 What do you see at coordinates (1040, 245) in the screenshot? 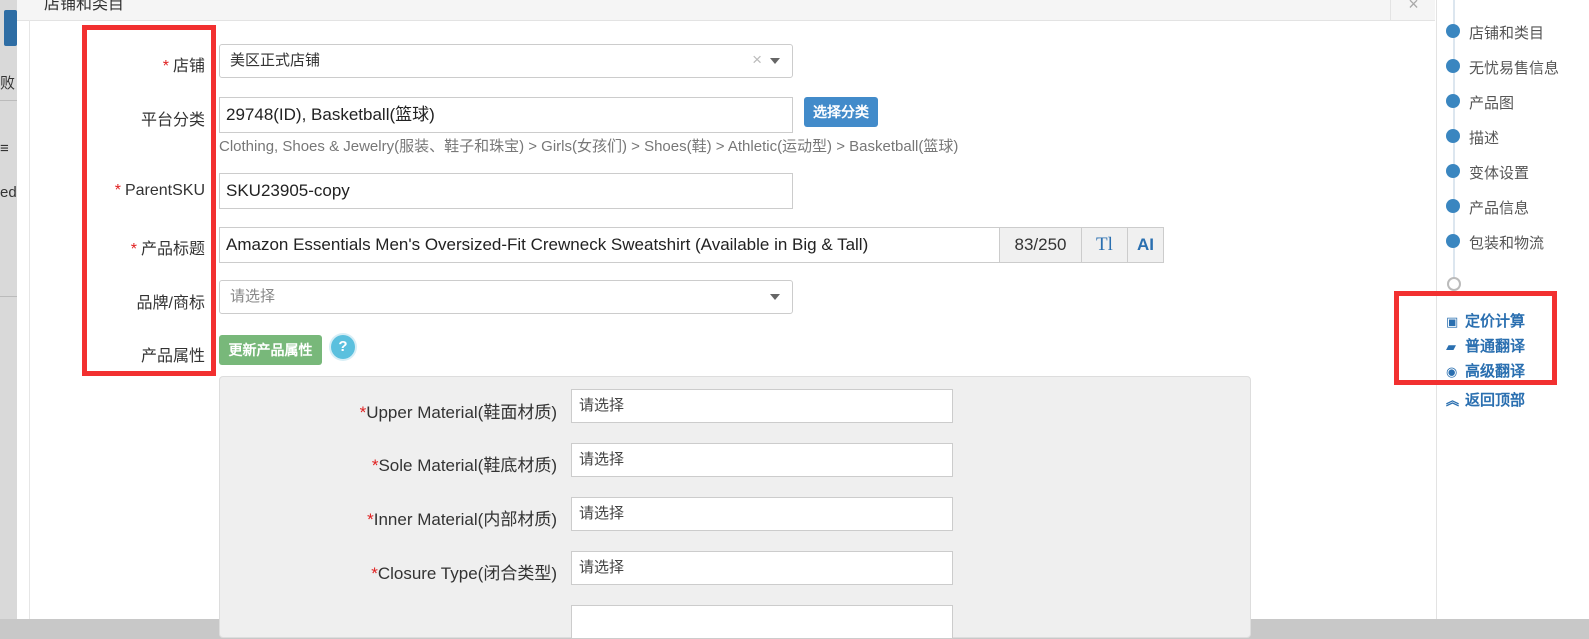
I see `title-char-counter: 83/250` at bounding box center [1040, 245].